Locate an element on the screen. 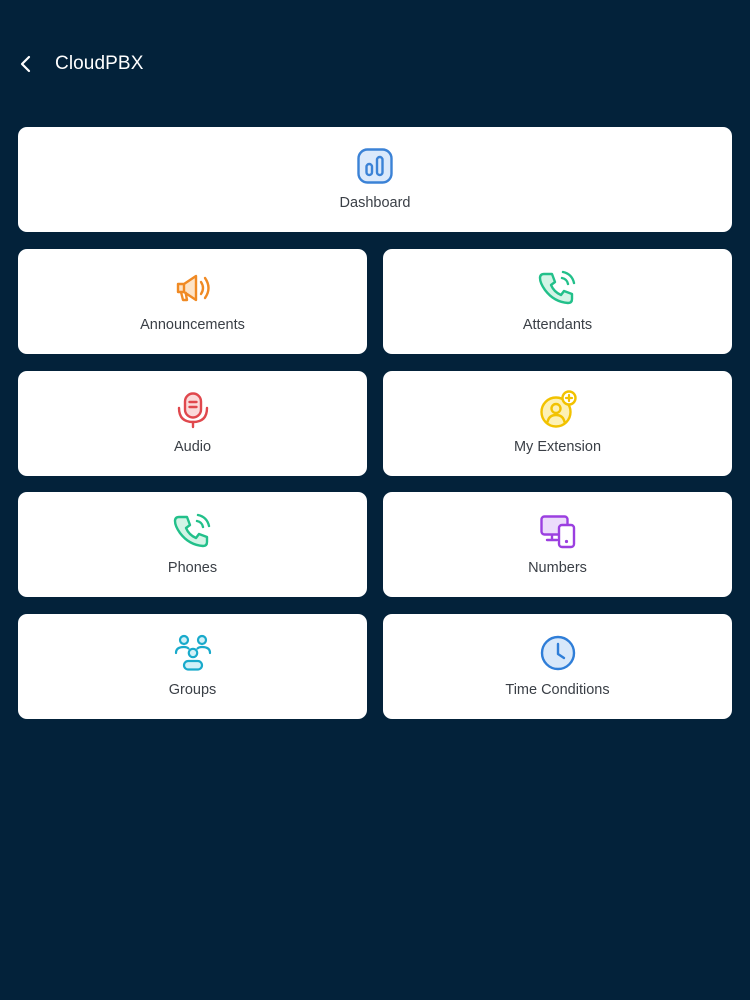 The width and height of the screenshot is (750, 1000). back-button is located at coordinates (26, 64).